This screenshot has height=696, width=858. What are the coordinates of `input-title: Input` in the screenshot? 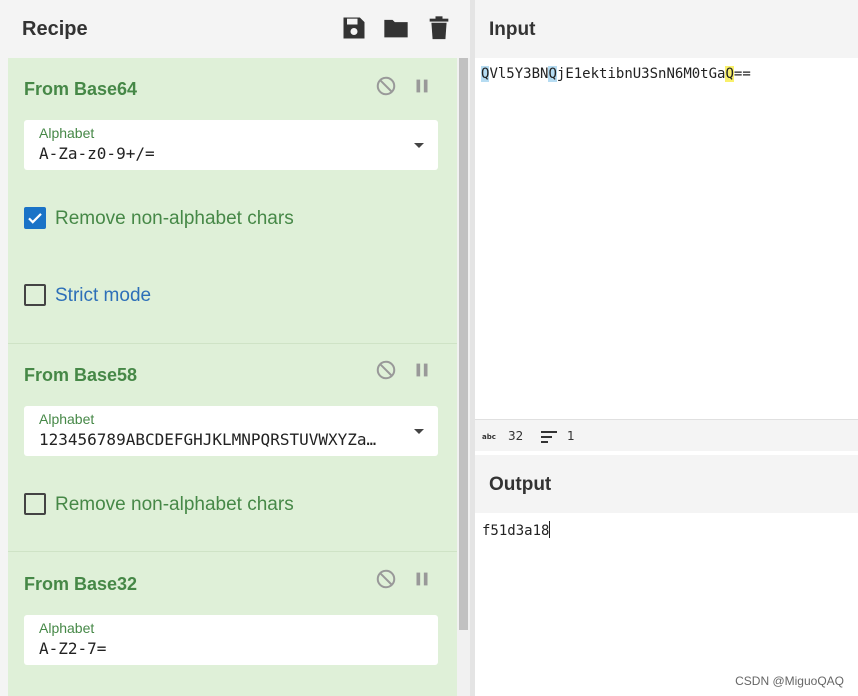 It's located at (512, 29).